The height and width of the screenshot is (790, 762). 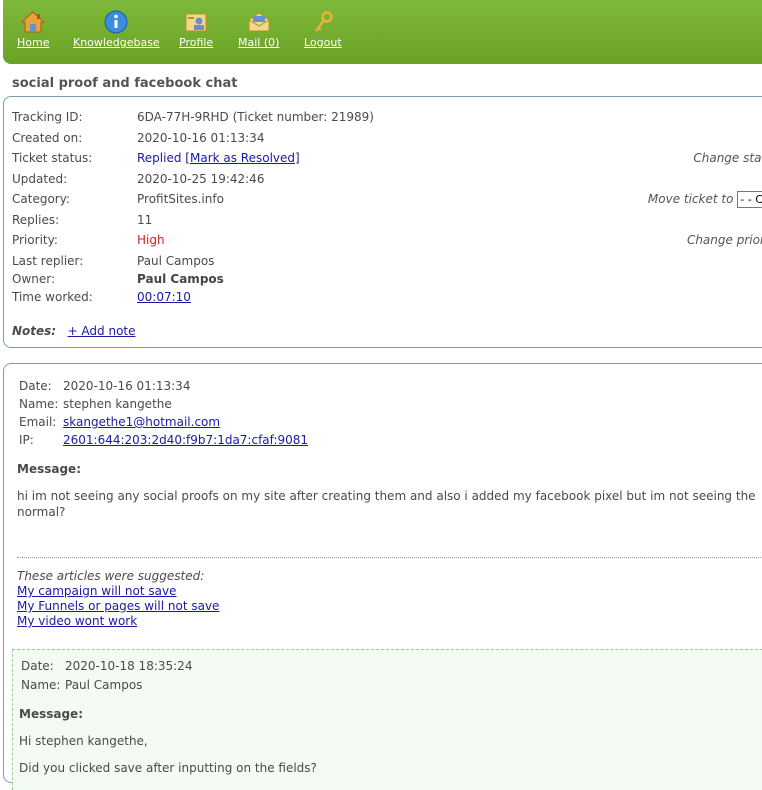 I want to click on change-priority-control: Change priority, so click(x=724, y=240).